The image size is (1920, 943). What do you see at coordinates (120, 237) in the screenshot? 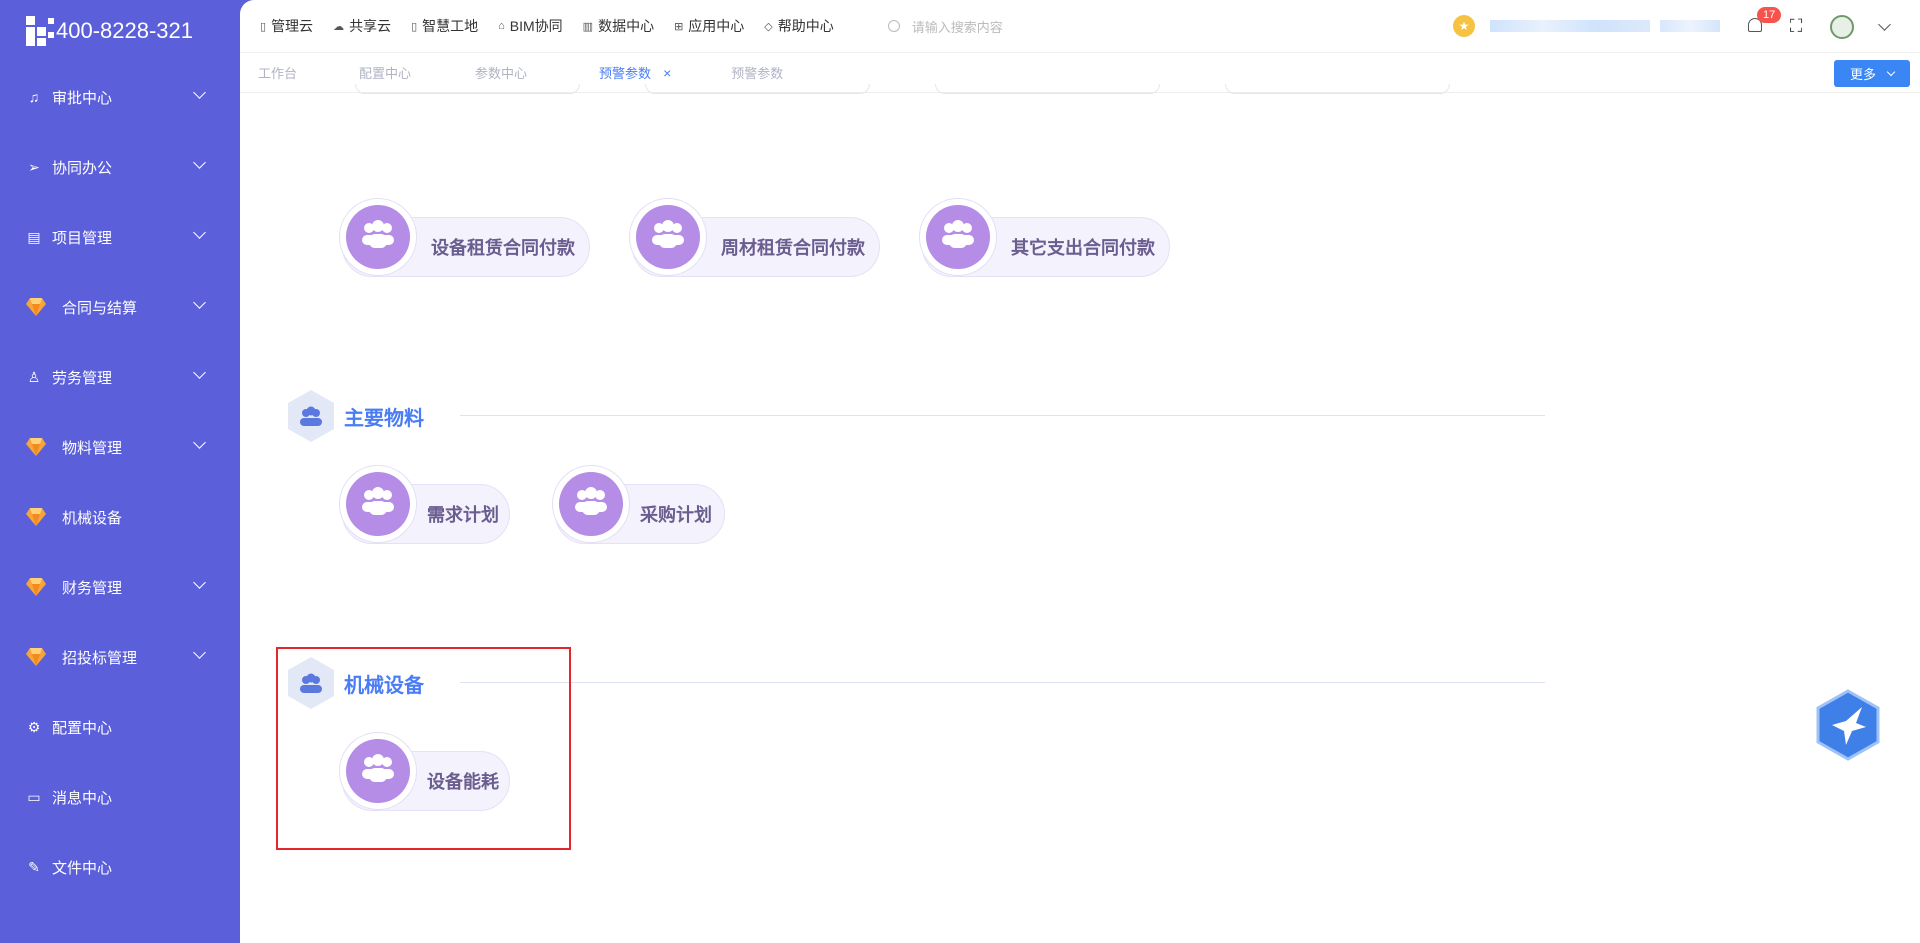
I see `sidebar-item-2: ▤ 项目管理` at bounding box center [120, 237].